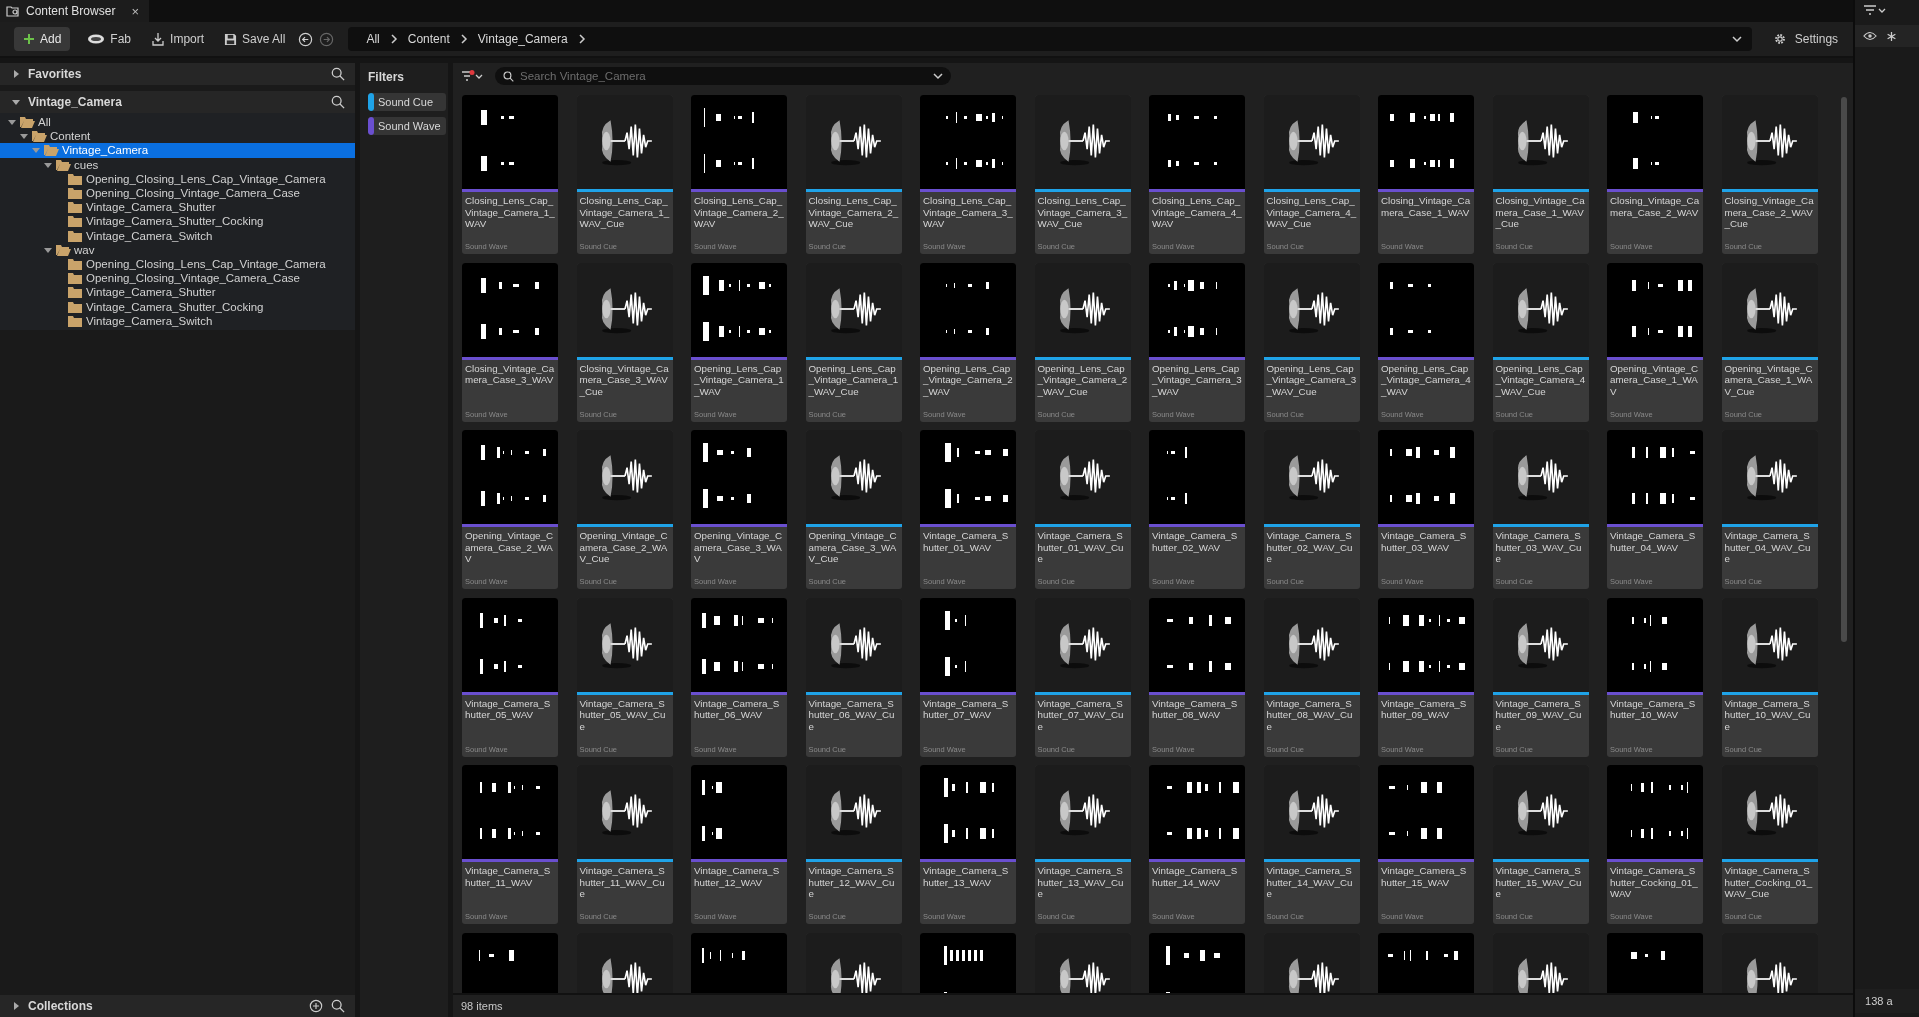  What do you see at coordinates (109, 39) in the screenshot?
I see `fab-button: Fab` at bounding box center [109, 39].